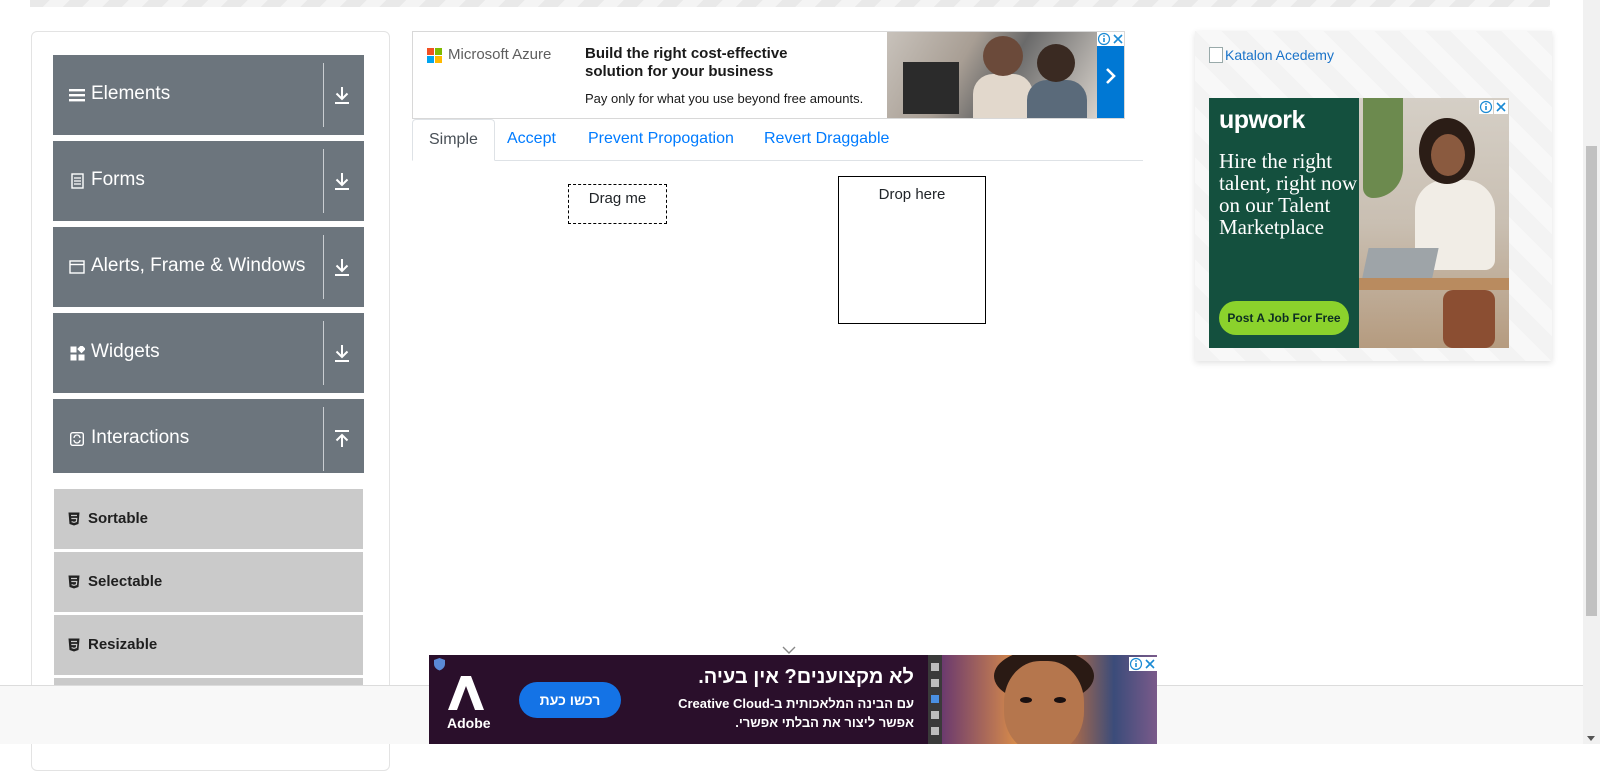 The image size is (1600, 771). I want to click on ad-portrait, so click(1049, 699).